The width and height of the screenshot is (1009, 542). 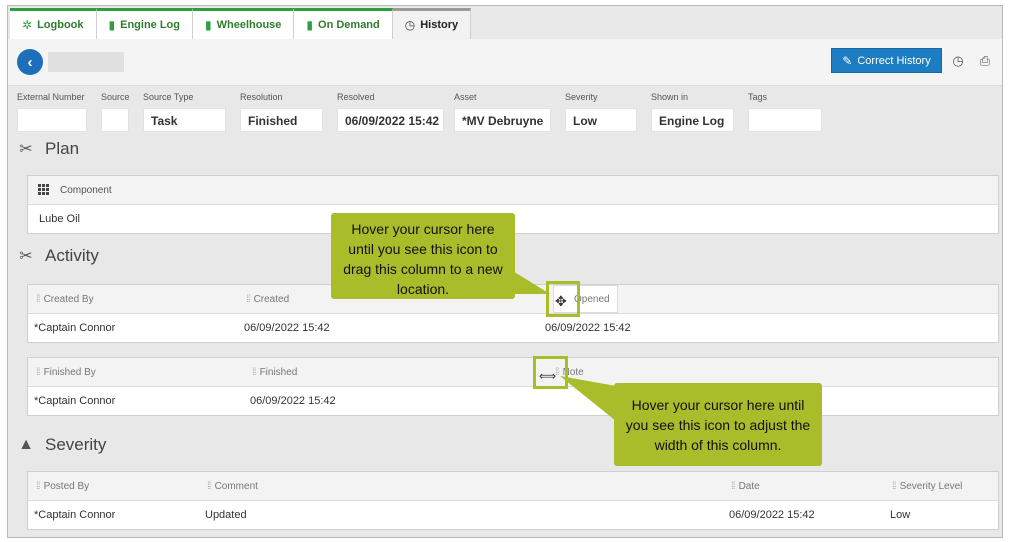 What do you see at coordinates (69, 372) in the screenshot?
I see `column-label: Finished By` at bounding box center [69, 372].